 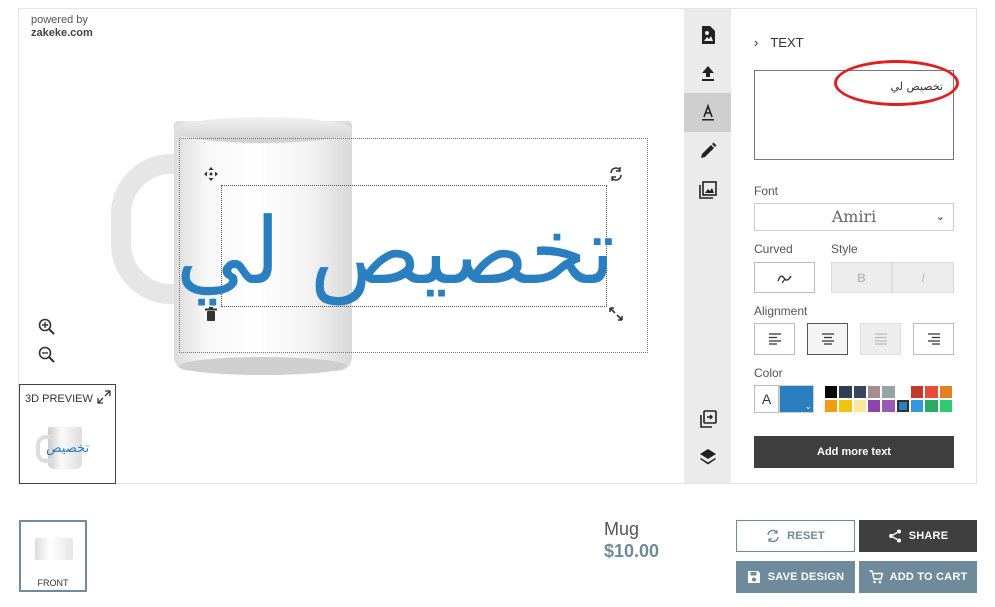 I want to click on 3d-preview-panel: 3D PREVIEW تخصيص, so click(x=67, y=434).